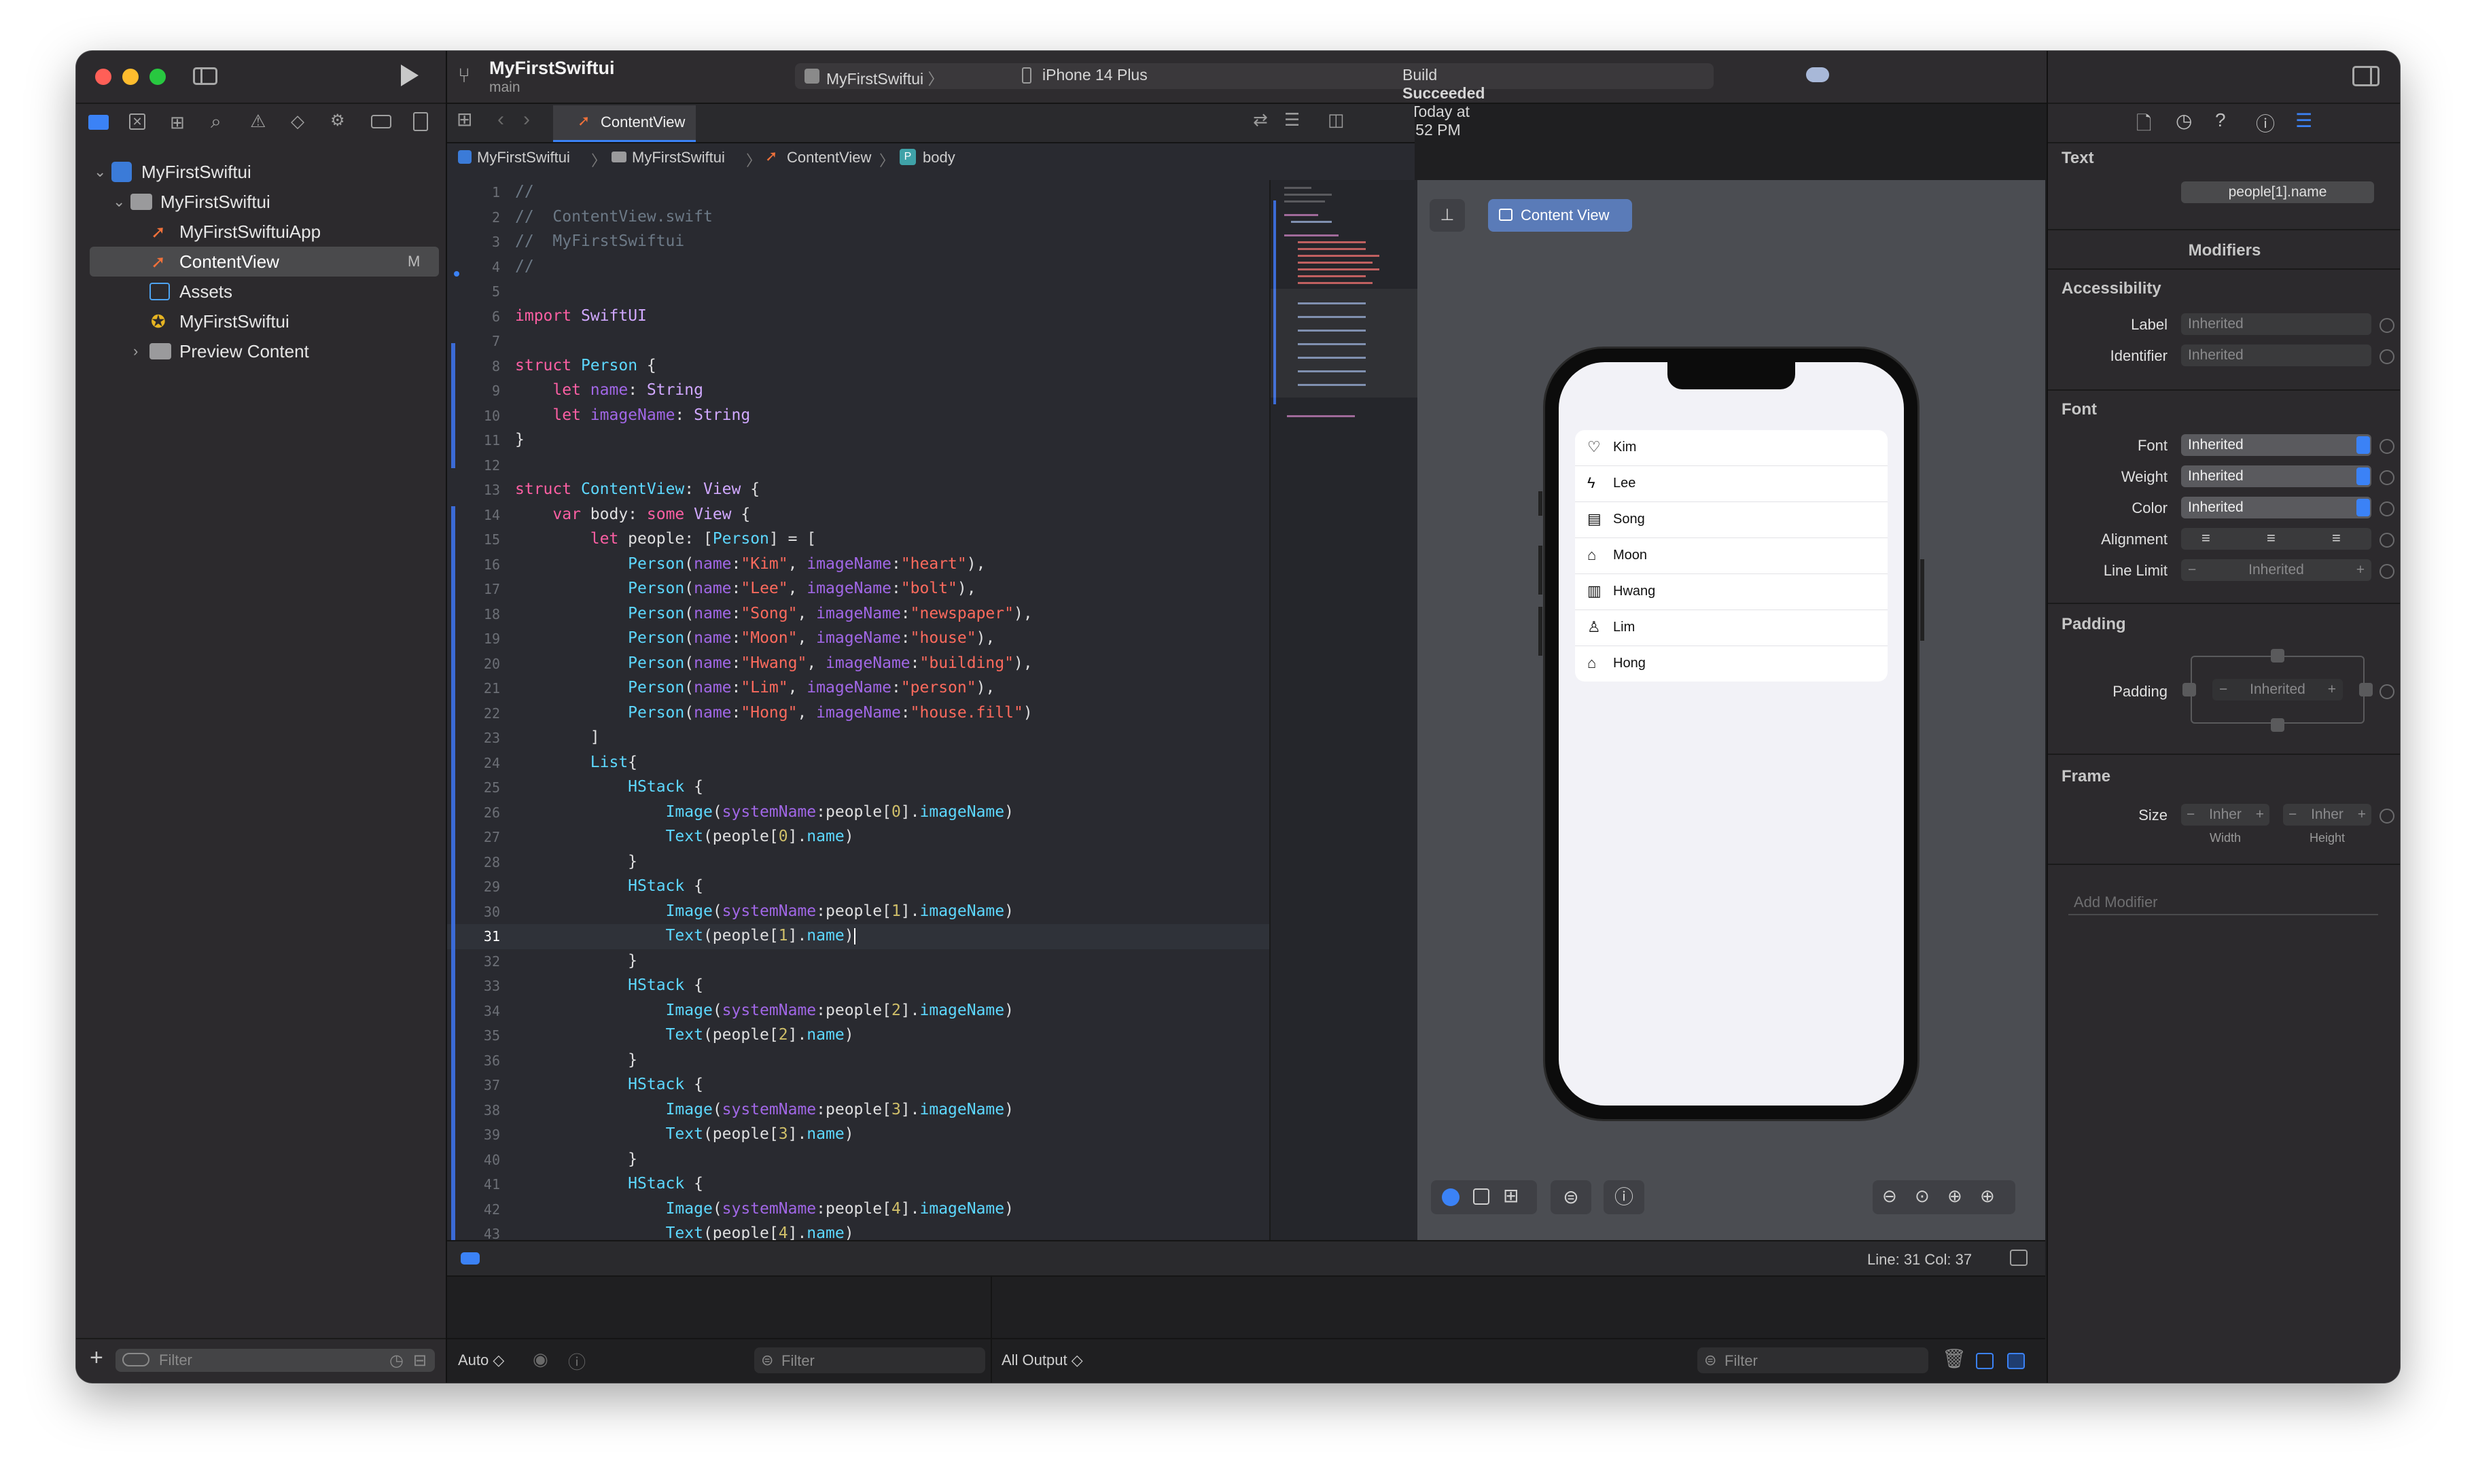  Describe the element at coordinates (98, 122) in the screenshot. I see `folder-navigator-icon` at that location.